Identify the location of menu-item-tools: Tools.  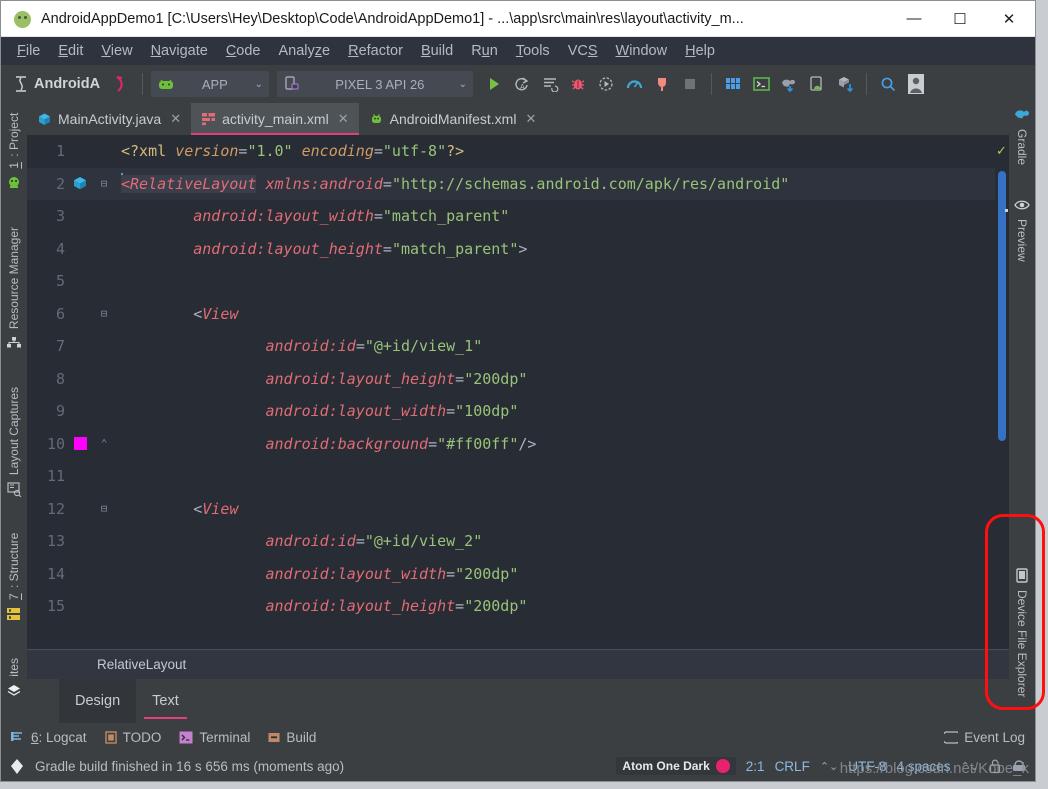
(533, 51).